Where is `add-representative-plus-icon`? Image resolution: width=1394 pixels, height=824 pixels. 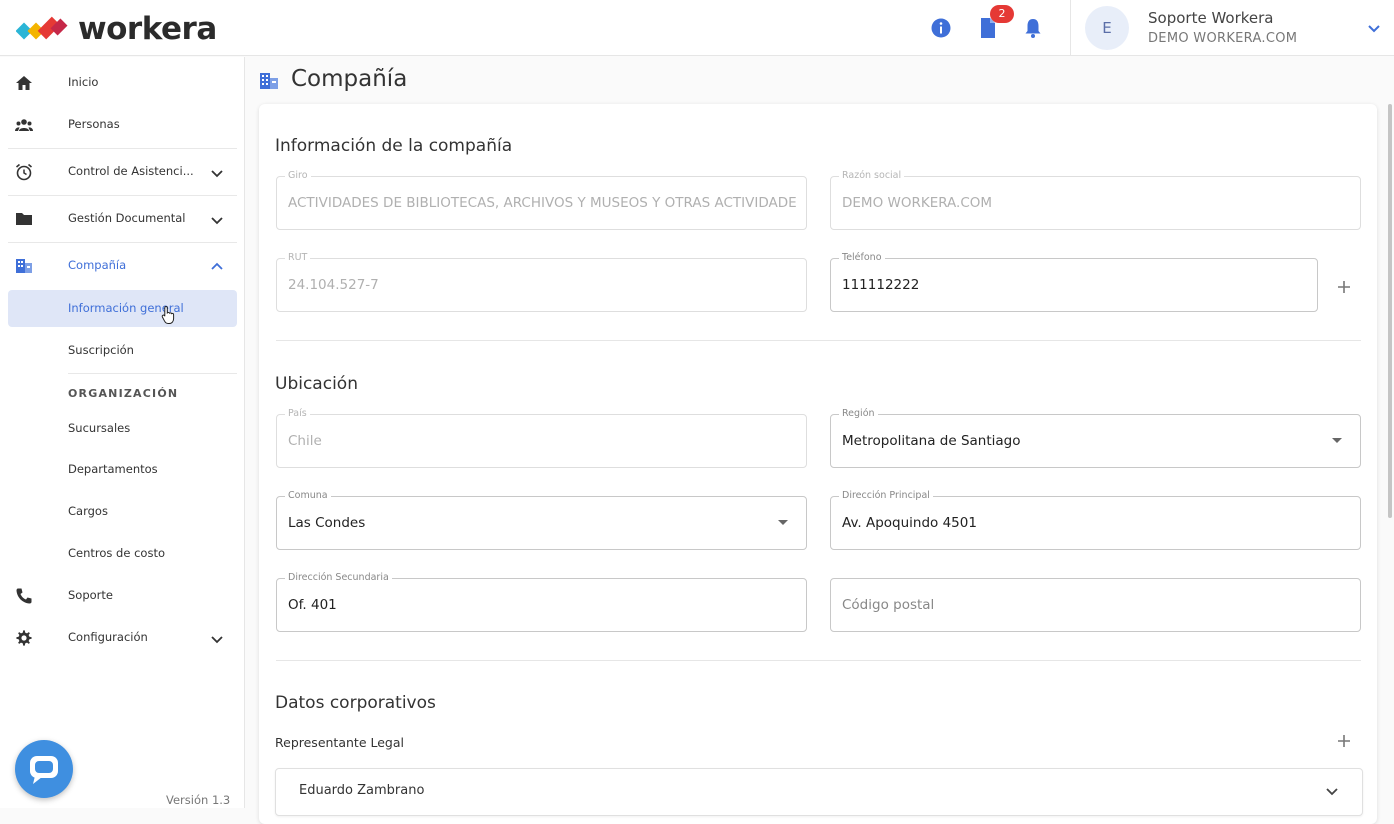 add-representative-plus-icon is located at coordinates (1344, 741).